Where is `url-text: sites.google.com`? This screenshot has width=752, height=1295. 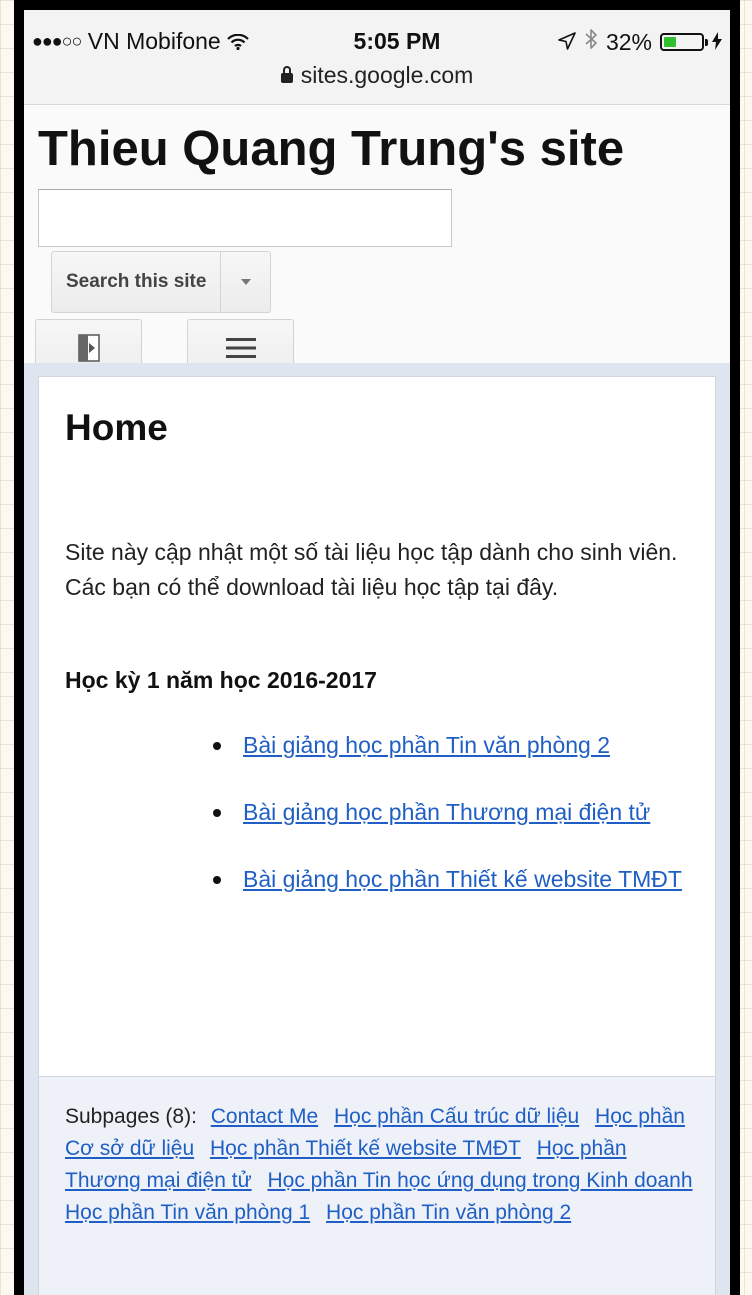
url-text: sites.google.com is located at coordinates (387, 75).